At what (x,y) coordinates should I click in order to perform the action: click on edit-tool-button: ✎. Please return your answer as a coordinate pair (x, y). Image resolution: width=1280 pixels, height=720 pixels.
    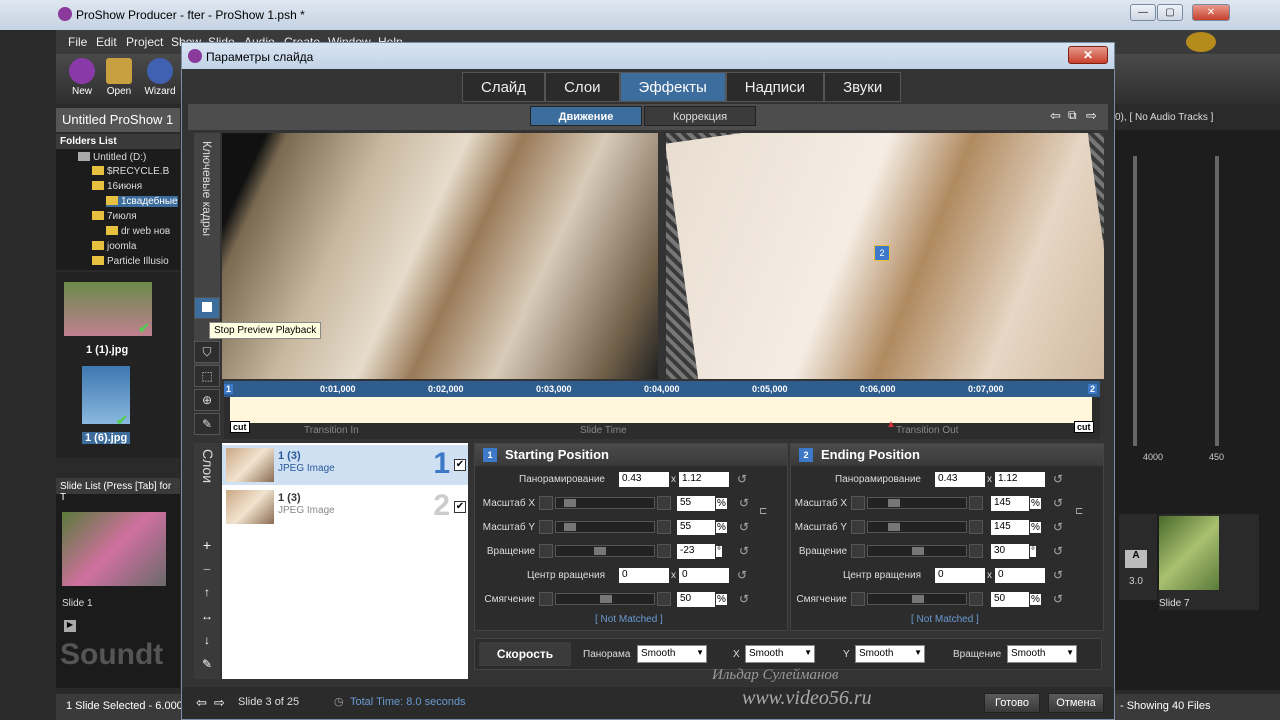
    Looking at the image, I should click on (207, 424).